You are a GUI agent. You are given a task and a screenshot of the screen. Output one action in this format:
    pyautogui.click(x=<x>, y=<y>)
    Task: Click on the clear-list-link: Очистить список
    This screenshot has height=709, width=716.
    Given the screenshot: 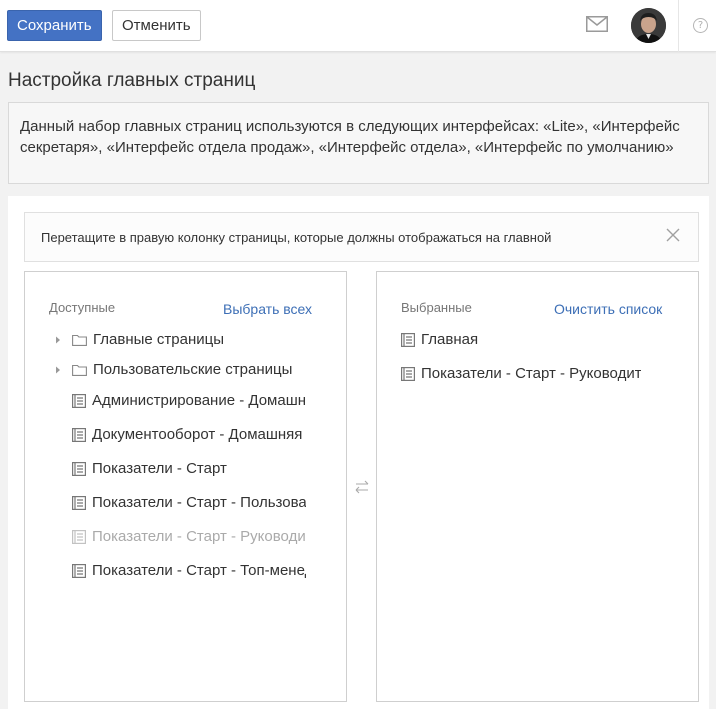 What is the action you would take?
    pyautogui.click(x=608, y=309)
    